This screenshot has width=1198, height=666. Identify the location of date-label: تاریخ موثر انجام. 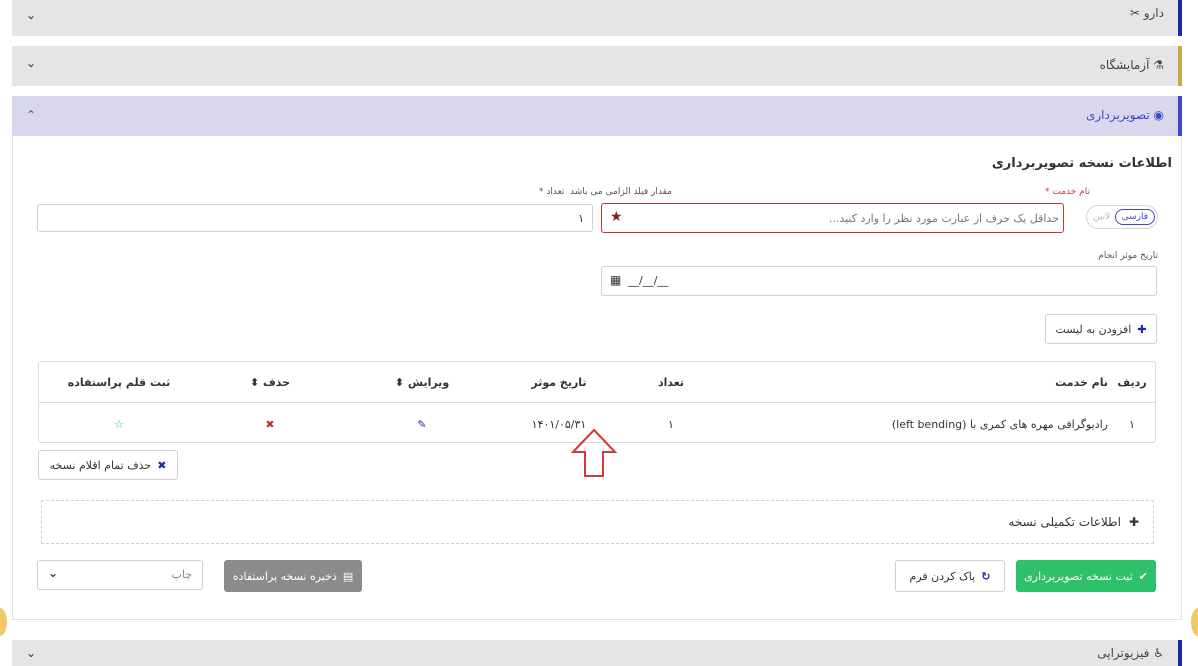
(1128, 256).